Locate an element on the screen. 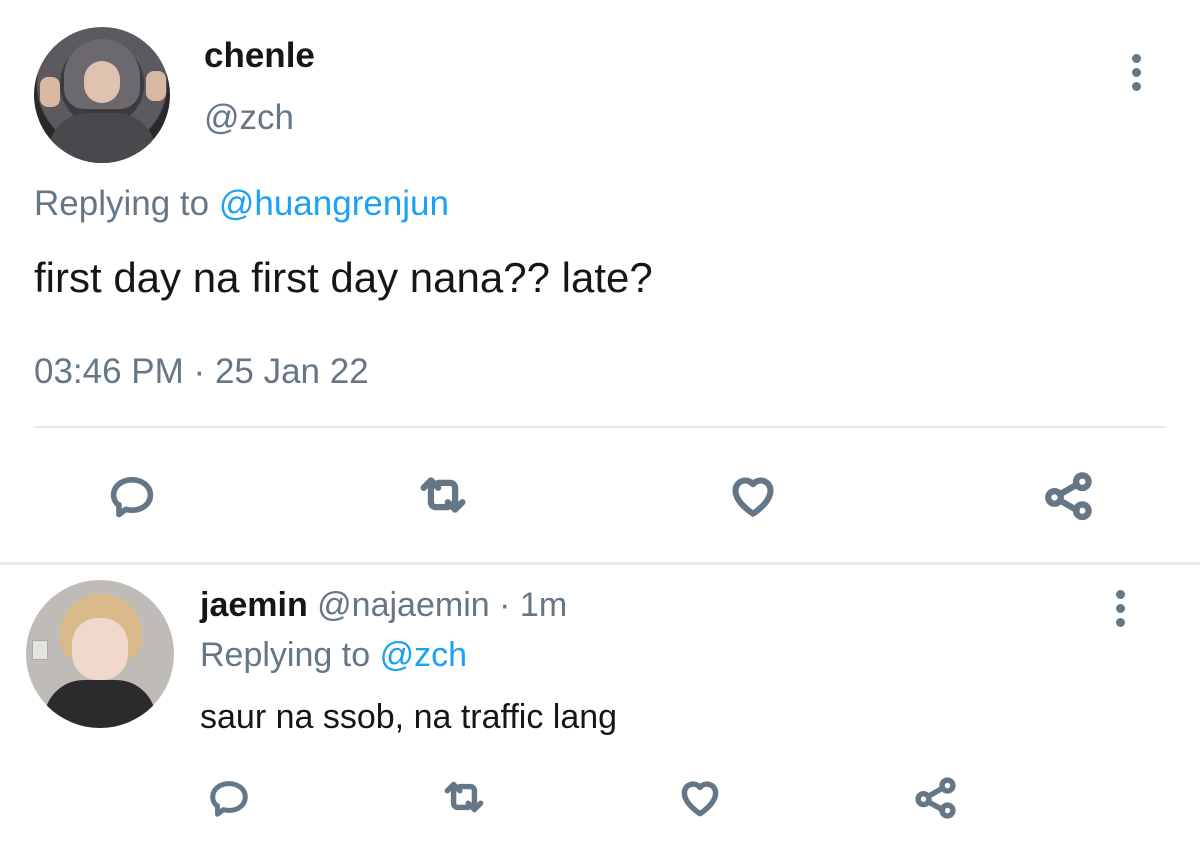  reply-author-name: jaemin is located at coordinates (254, 605).